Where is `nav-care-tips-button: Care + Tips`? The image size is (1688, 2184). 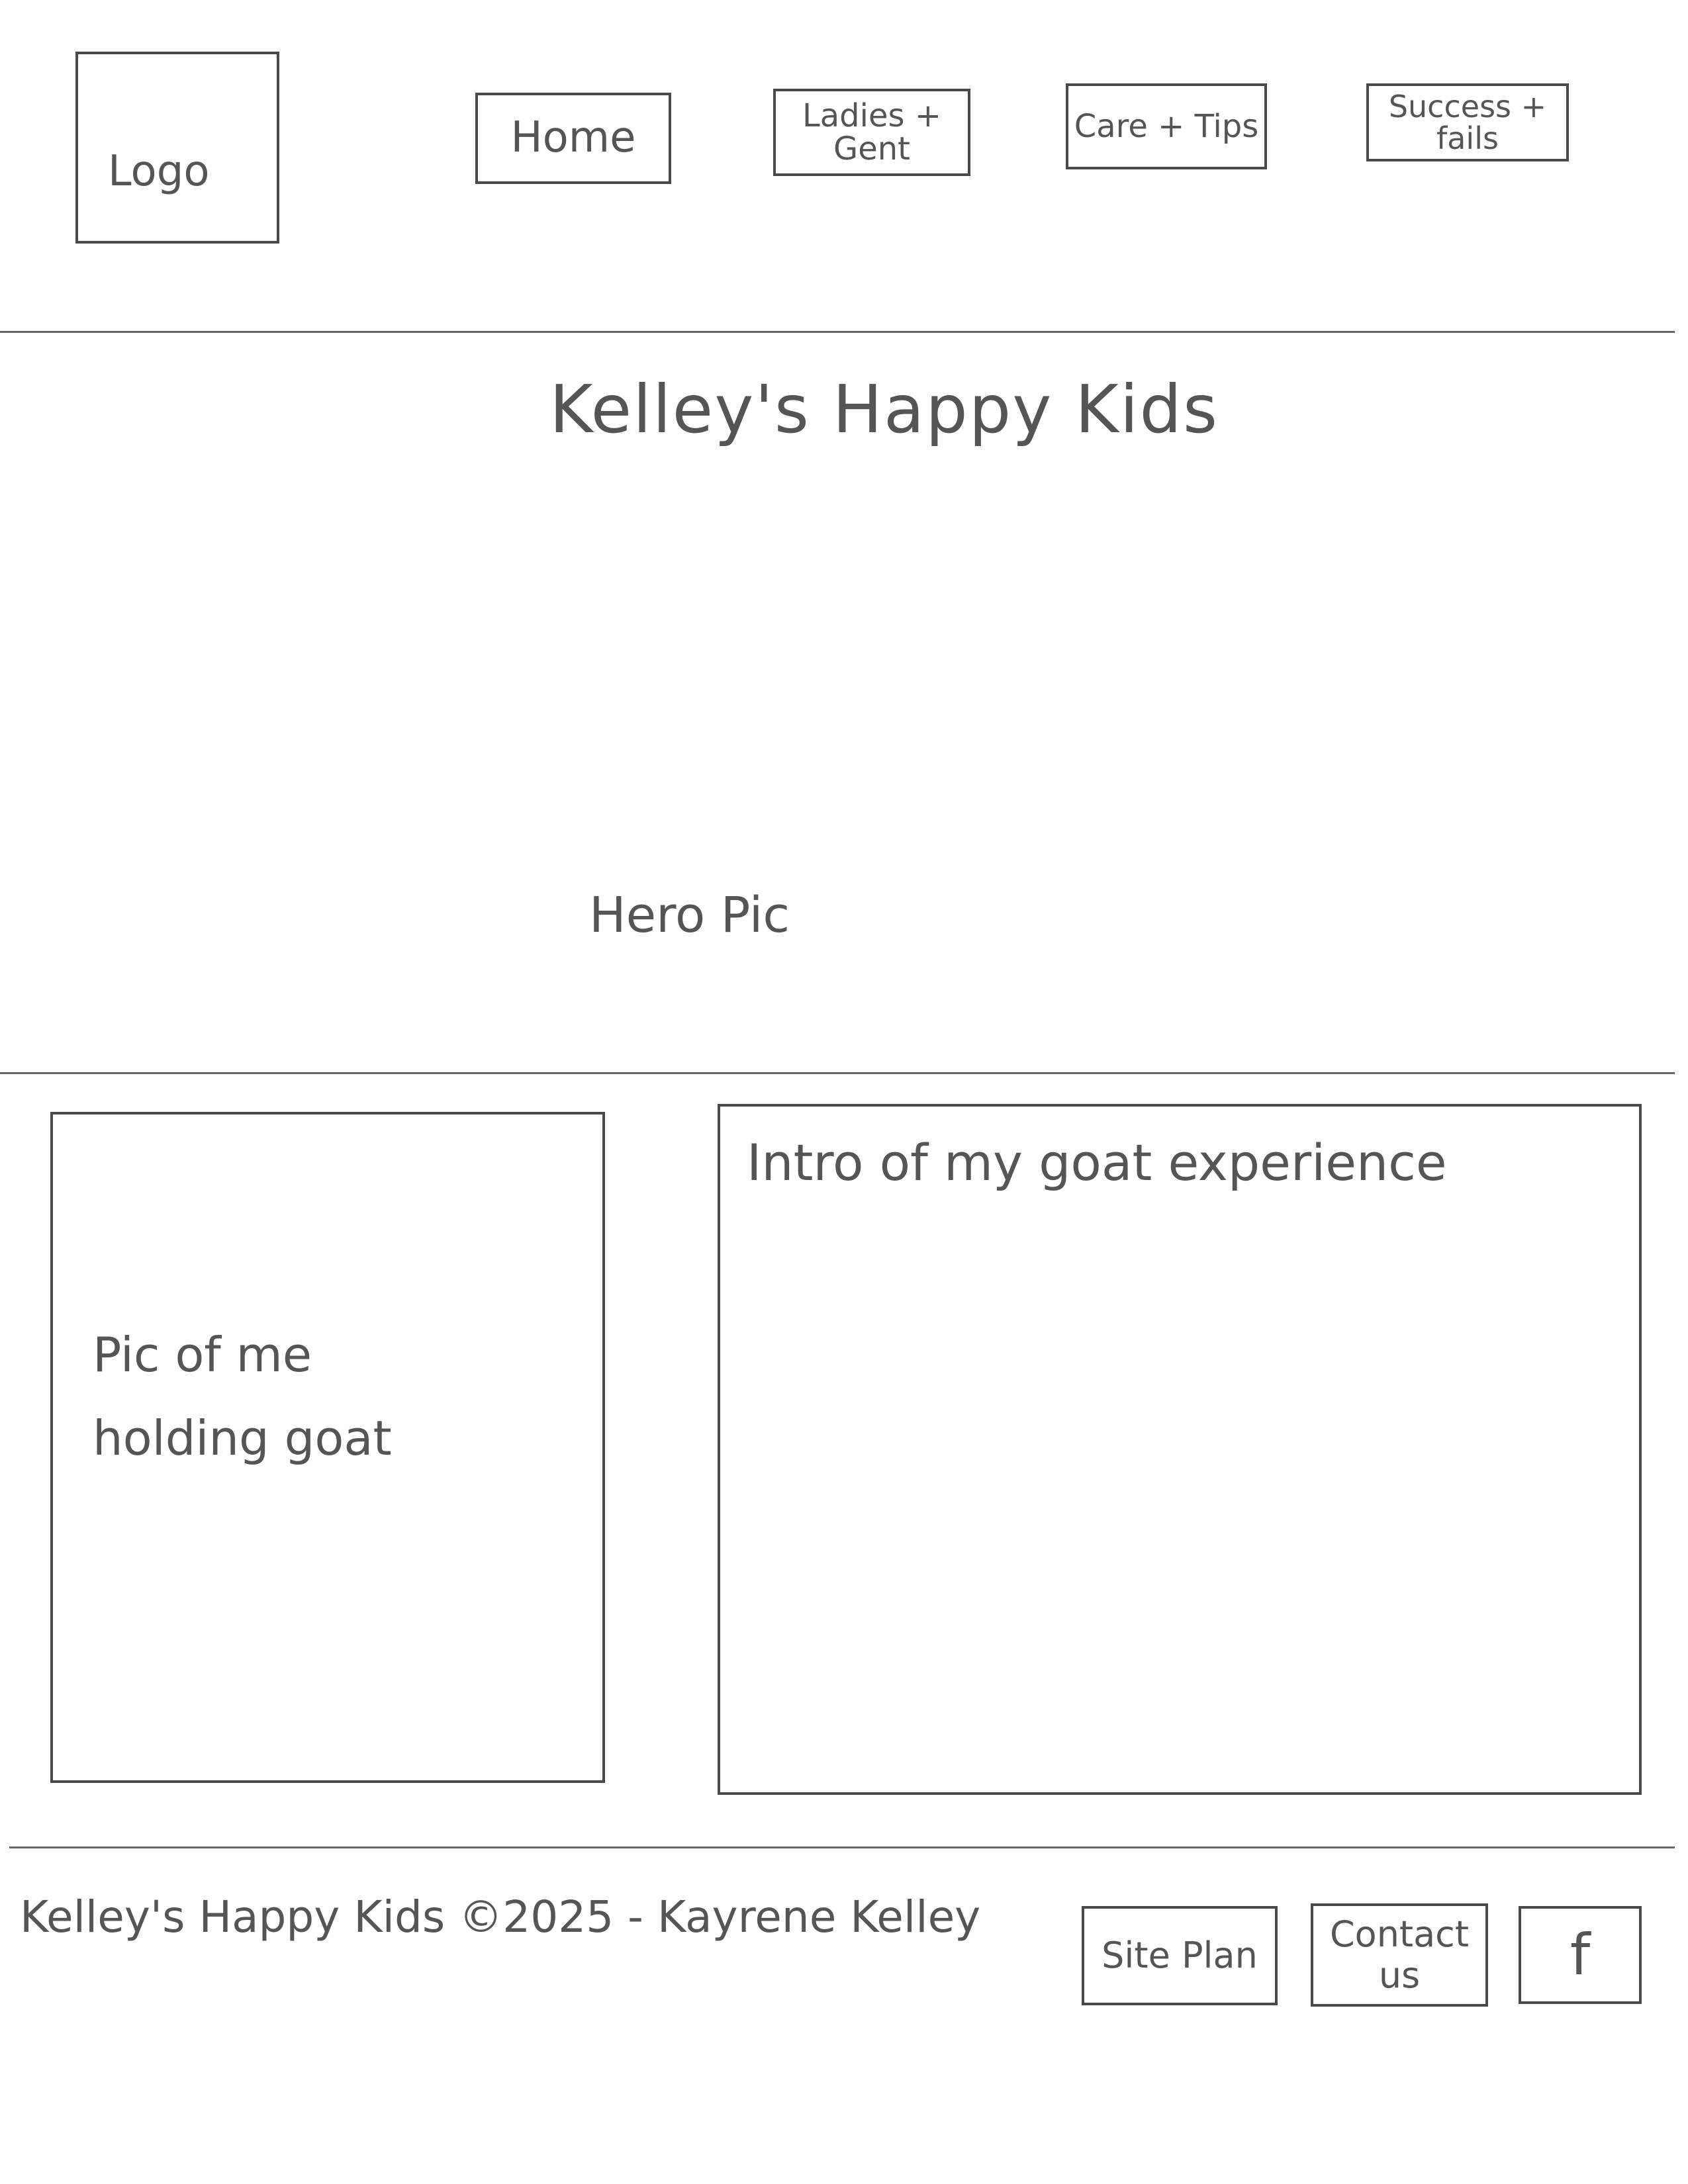 nav-care-tips-button: Care + Tips is located at coordinates (1166, 126).